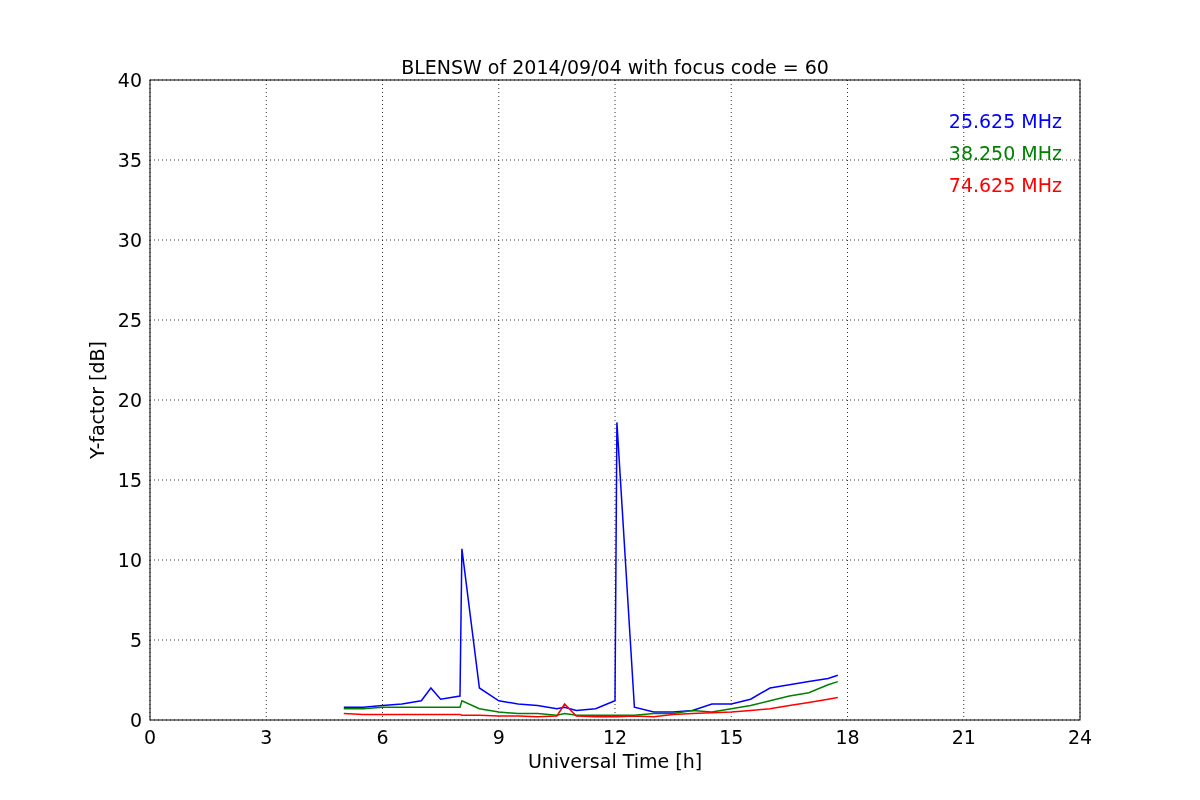  I want to click on legend-label: 74.625 MHz, so click(1005, 185).